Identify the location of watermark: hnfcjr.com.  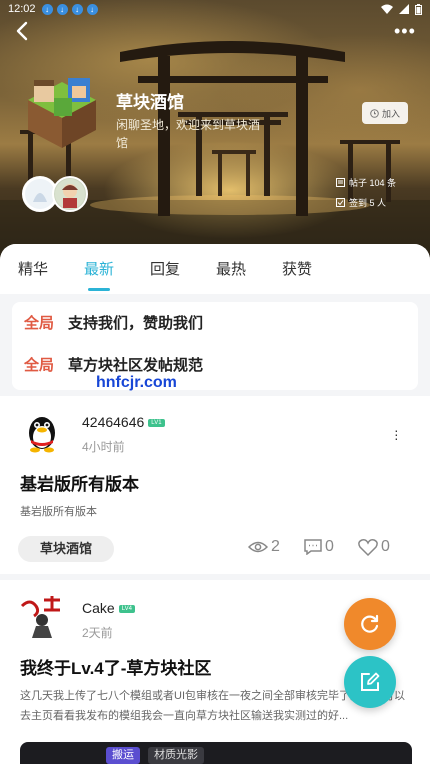
(136, 382).